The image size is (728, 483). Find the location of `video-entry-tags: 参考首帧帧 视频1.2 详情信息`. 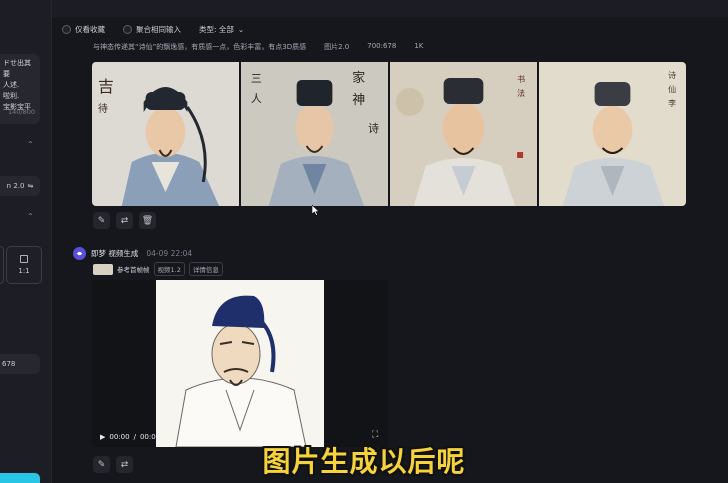

video-entry-tags: 参考首帧帧 视频1.2 详情信息 is located at coordinates (158, 269).